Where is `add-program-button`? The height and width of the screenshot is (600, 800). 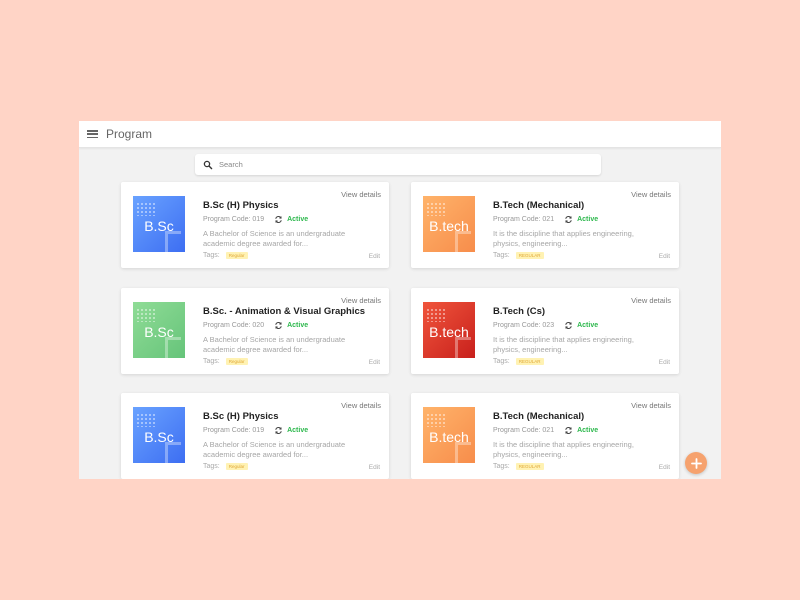
add-program-button is located at coordinates (696, 463).